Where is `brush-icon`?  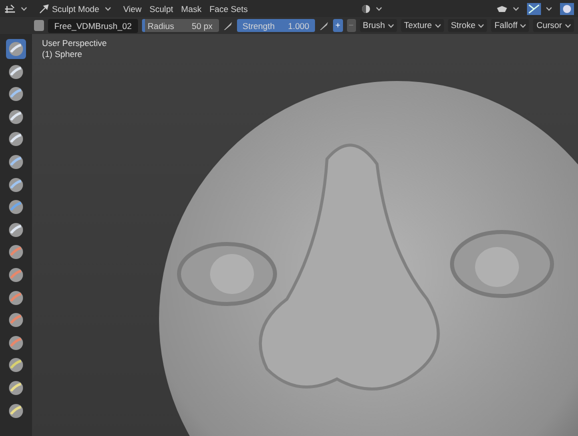
brush-icon is located at coordinates (44, 9).